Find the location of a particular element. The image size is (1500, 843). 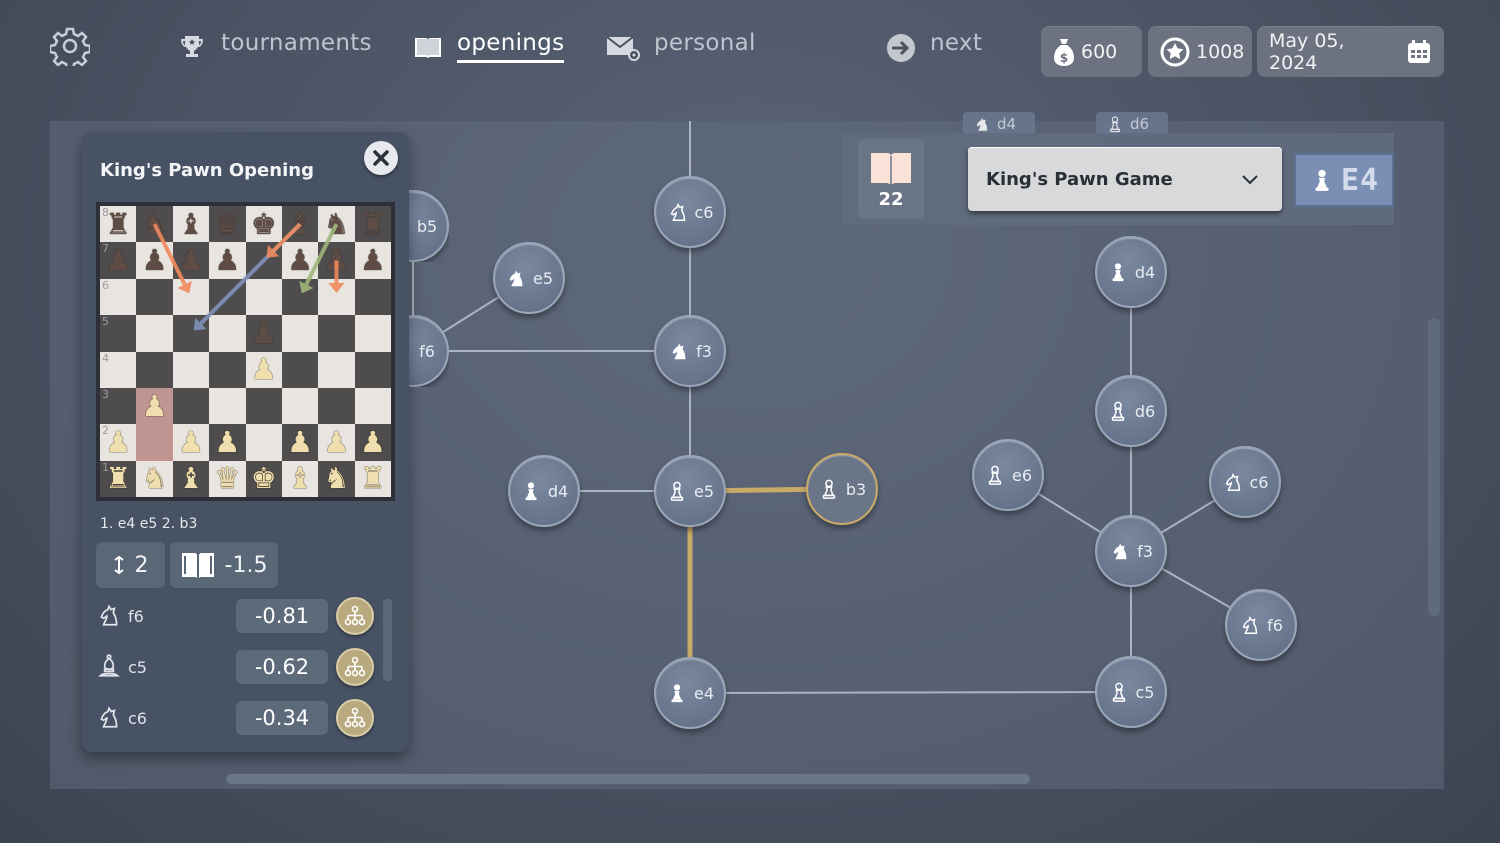

square-f5 is located at coordinates (300, 333).